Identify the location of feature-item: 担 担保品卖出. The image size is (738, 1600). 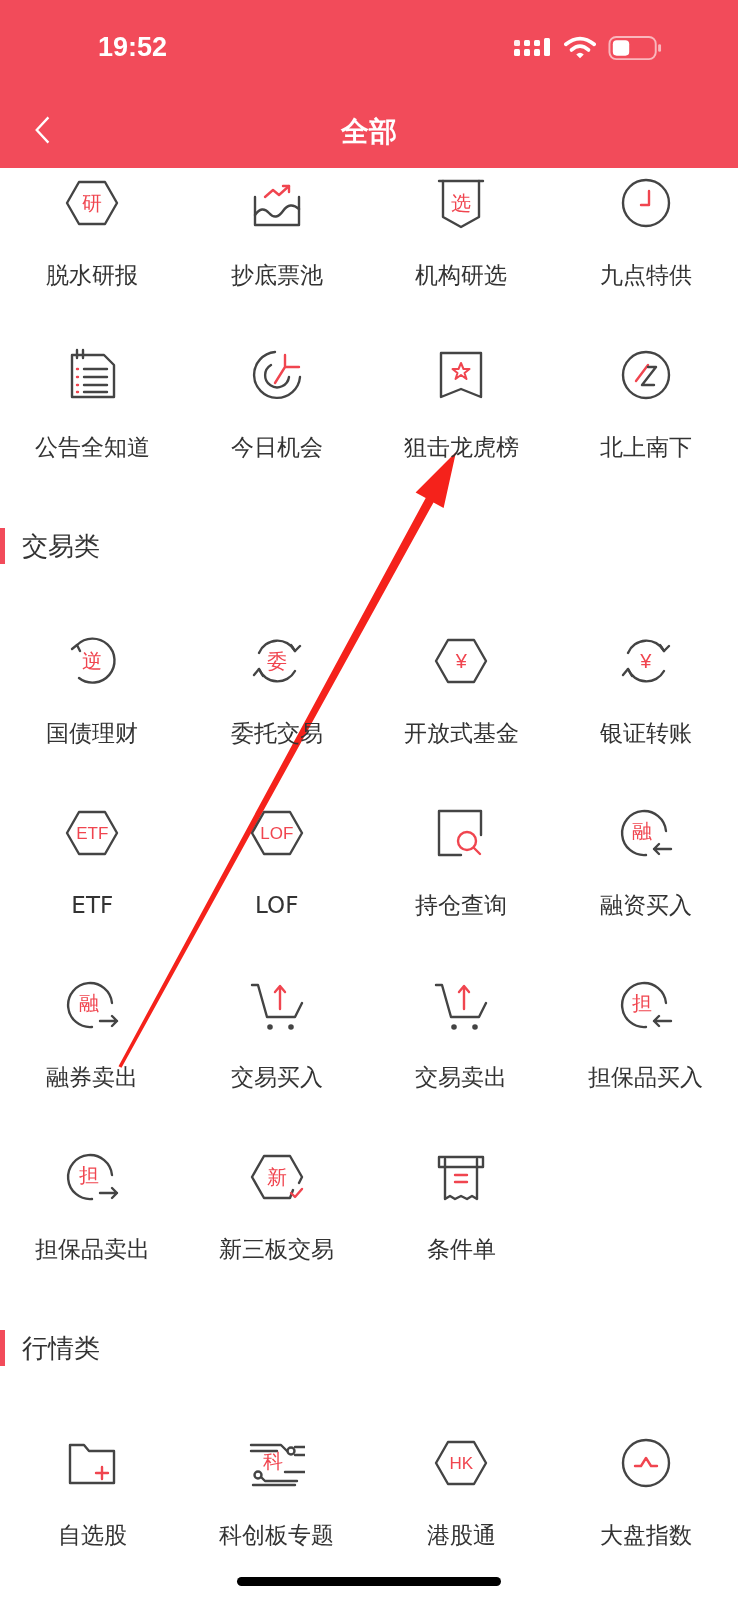
(92, 1228).